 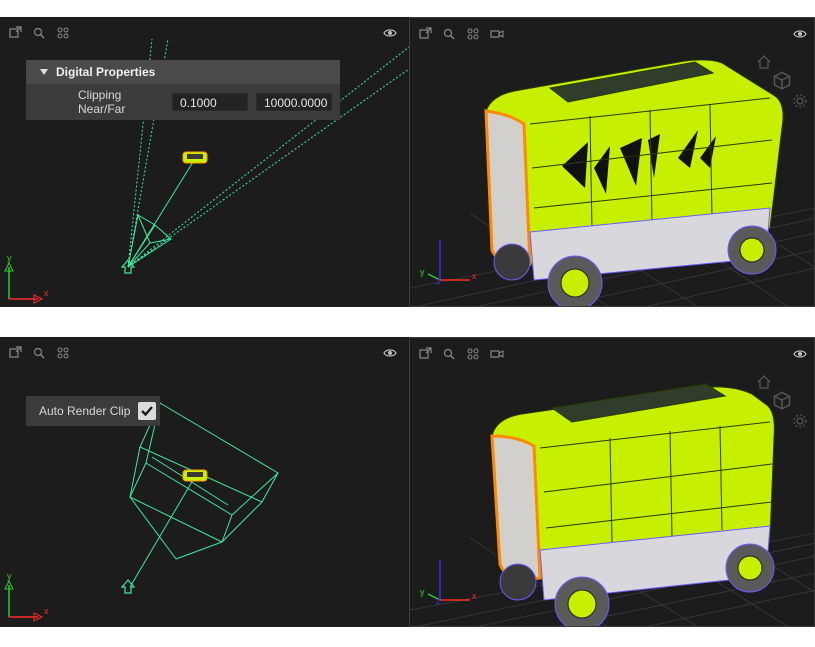 I want to click on auto-render-clip-checkbox, so click(x=147, y=411).